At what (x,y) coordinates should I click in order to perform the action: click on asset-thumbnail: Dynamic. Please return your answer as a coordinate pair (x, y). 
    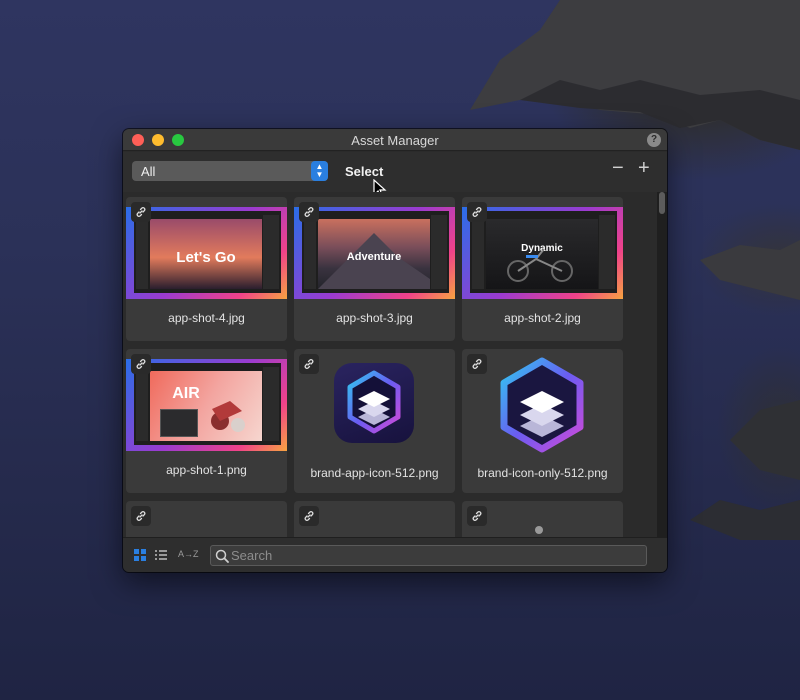
    Looking at the image, I should click on (542, 253).